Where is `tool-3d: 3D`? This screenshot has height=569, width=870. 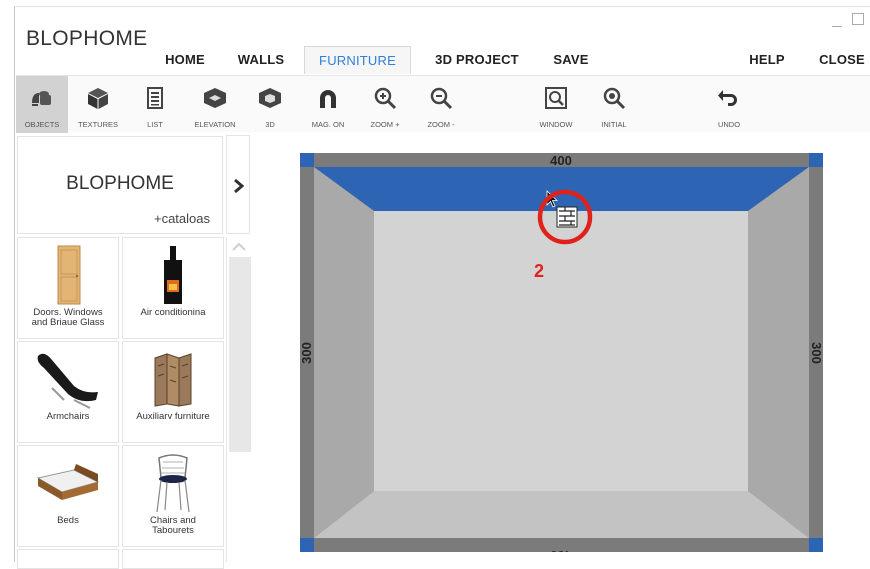 tool-3d: 3D is located at coordinates (270, 104).